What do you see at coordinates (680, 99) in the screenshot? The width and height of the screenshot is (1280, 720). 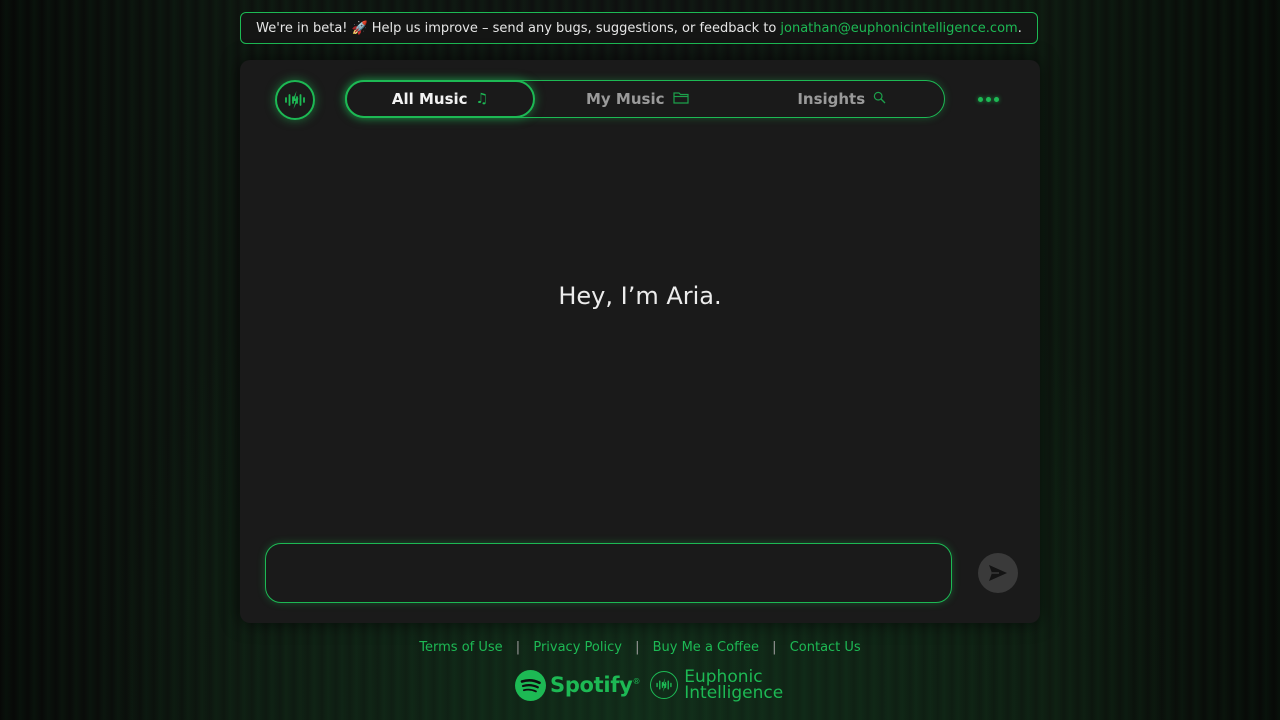 I see `folder-icon` at bounding box center [680, 99].